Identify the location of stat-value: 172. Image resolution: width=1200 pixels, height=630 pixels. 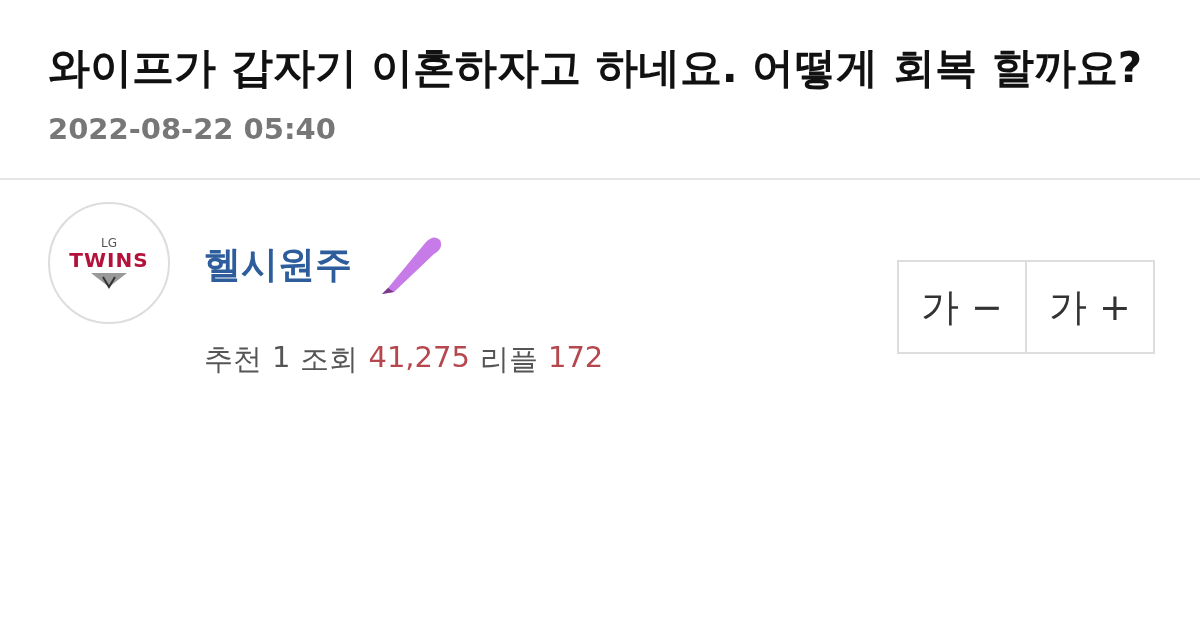
(575, 358).